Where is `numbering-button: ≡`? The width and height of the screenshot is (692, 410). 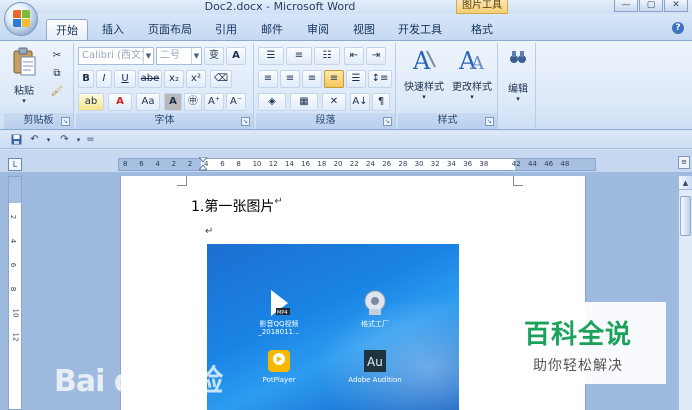 numbering-button: ≡ is located at coordinates (299, 56).